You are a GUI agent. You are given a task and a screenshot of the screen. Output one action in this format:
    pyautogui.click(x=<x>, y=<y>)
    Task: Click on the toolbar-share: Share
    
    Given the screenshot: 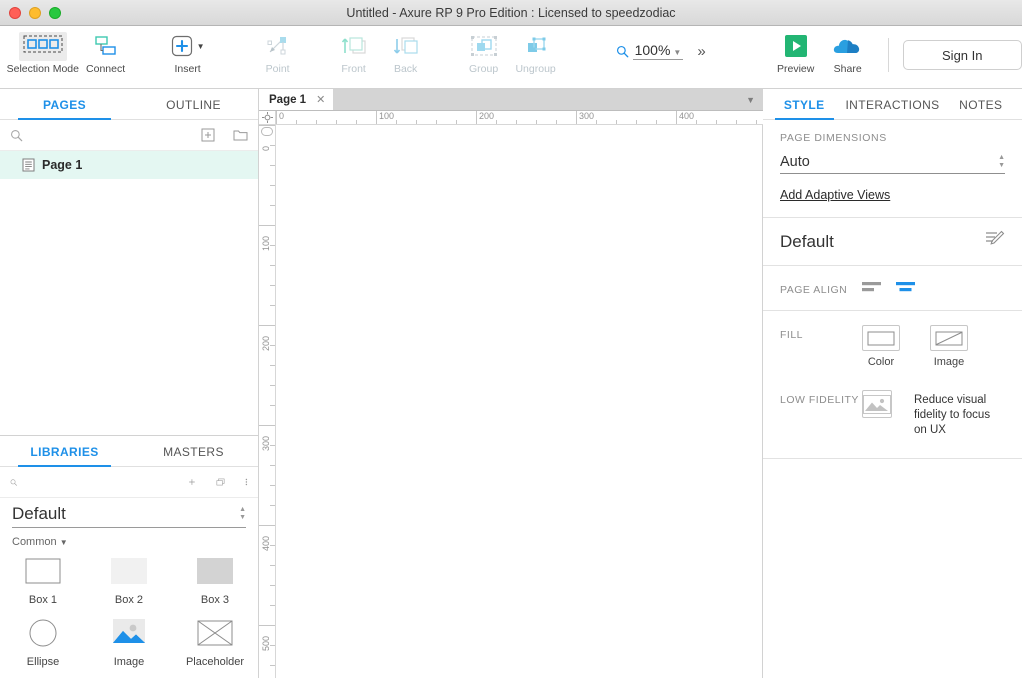 What is the action you would take?
    pyautogui.click(x=848, y=52)
    